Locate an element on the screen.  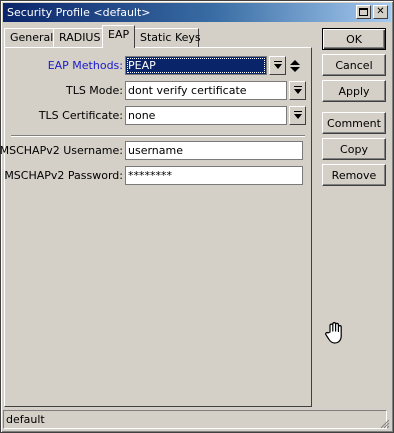
title-bar: Security Profile <default> ✕ is located at coordinates (197, 12).